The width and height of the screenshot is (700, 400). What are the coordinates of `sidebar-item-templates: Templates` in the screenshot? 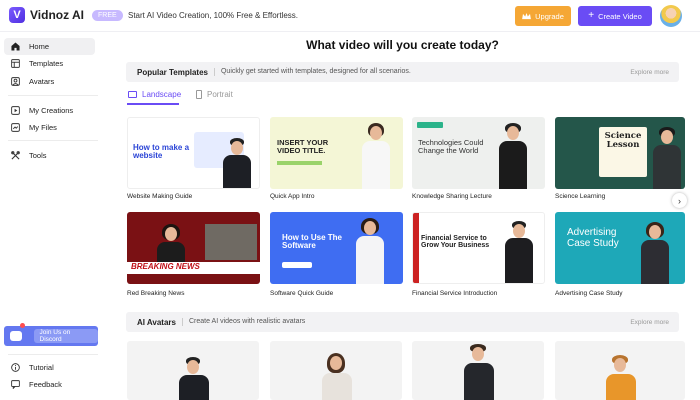 It's located at (49, 63).